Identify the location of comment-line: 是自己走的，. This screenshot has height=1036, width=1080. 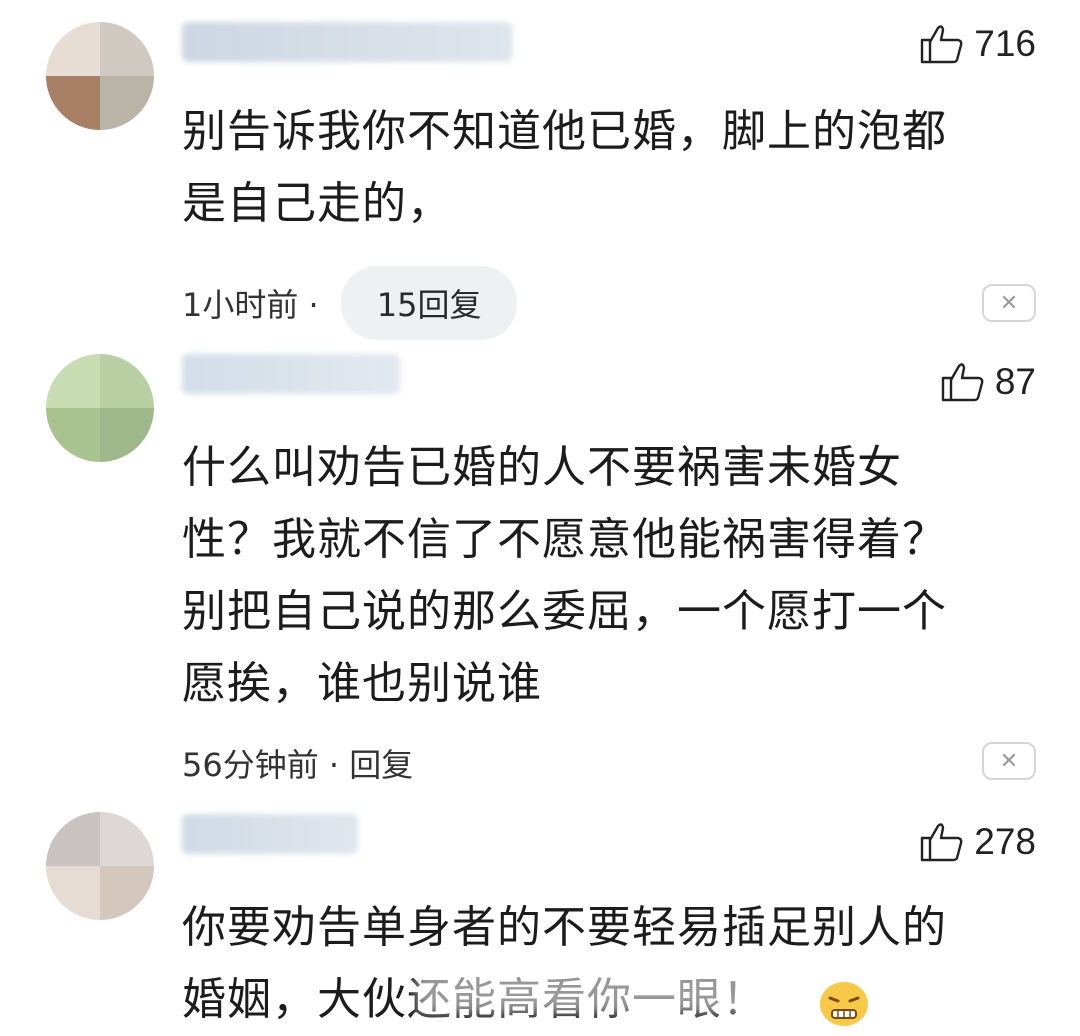
(317, 203).